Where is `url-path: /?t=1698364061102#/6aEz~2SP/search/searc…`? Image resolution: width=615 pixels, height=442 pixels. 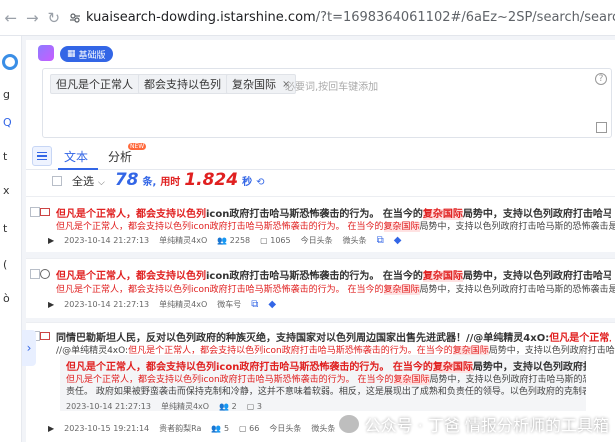 url-path: /?t=1698364061102#/6aEz~2SP/search/searc… is located at coordinates (465, 17).